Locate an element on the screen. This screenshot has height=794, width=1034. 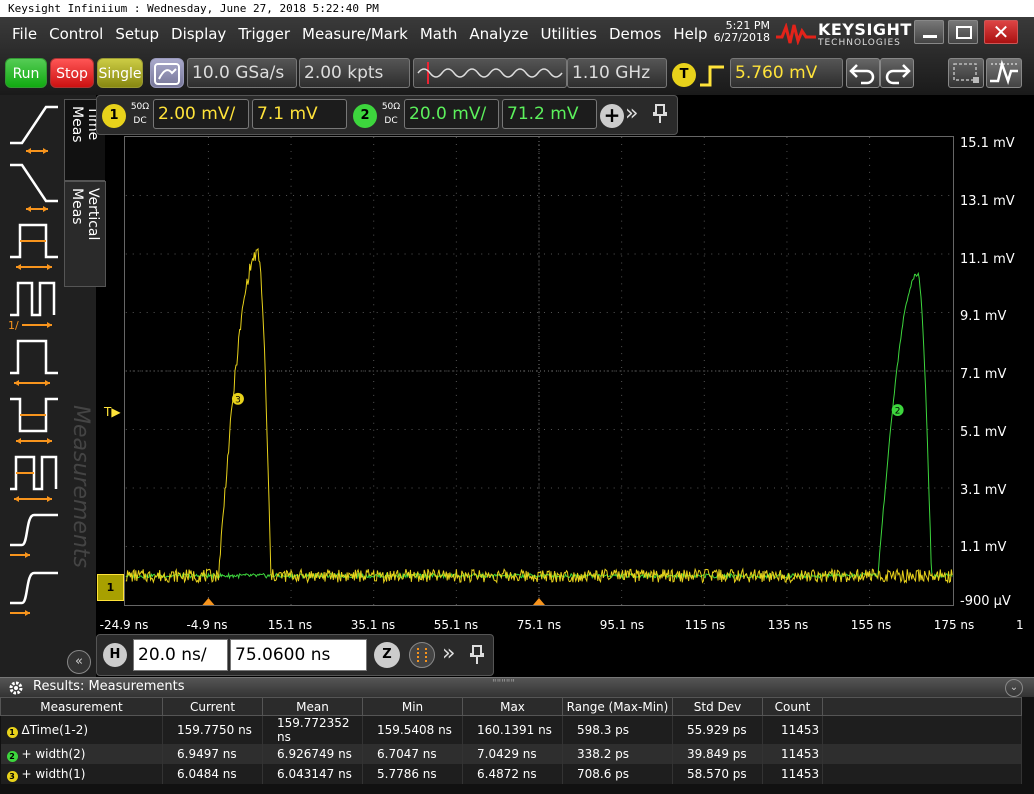
col-min: Min is located at coordinates (412, 706).